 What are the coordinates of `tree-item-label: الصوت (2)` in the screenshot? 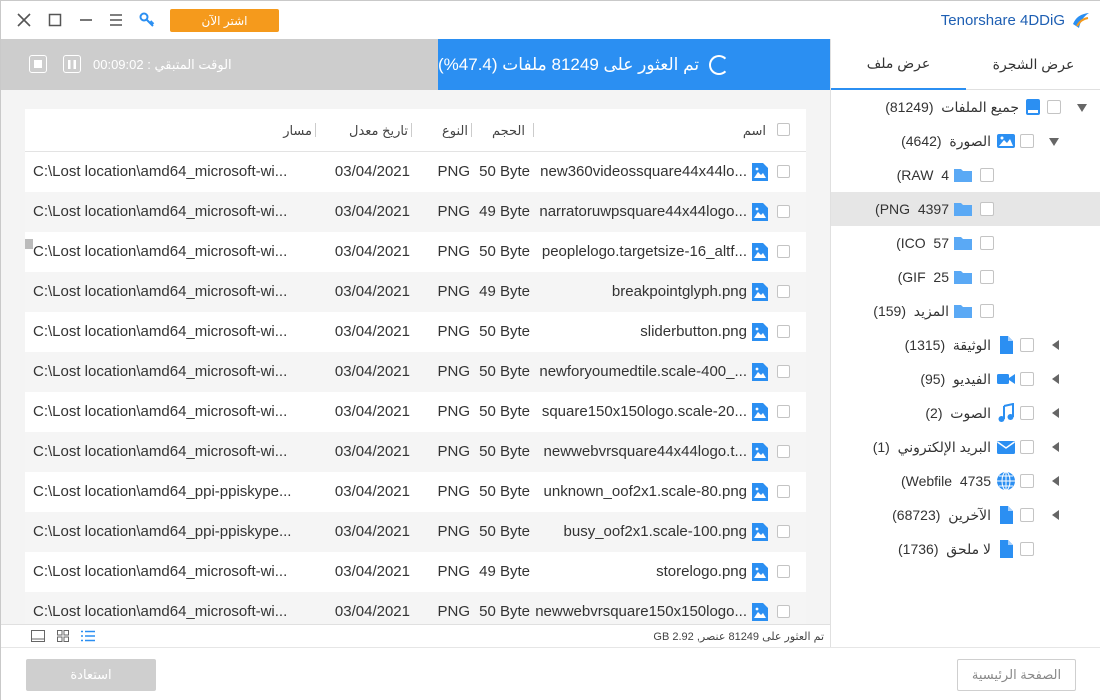 It's located at (958, 413).